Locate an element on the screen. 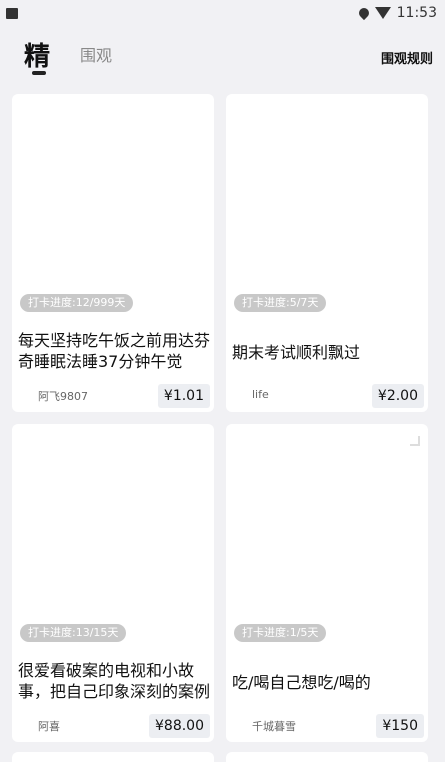 The width and height of the screenshot is (445, 762). card-user: 阿喜 is located at coordinates (49, 726).